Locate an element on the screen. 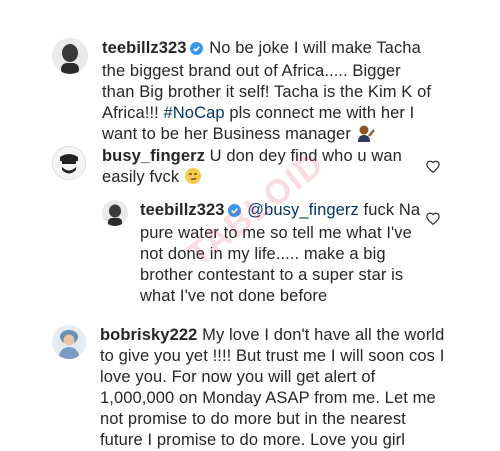 This screenshot has width=500, height=451. person-gesturing-emoji is located at coordinates (366, 136).